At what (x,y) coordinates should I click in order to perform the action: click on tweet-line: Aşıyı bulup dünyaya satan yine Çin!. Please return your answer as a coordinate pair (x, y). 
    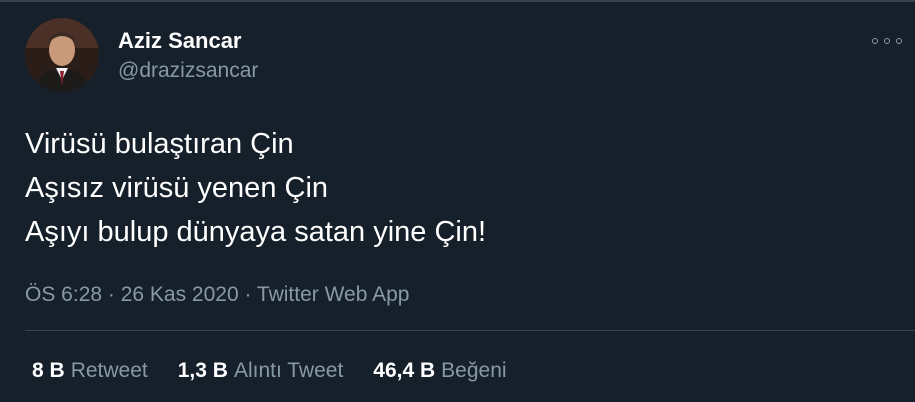
    Looking at the image, I should click on (256, 232).